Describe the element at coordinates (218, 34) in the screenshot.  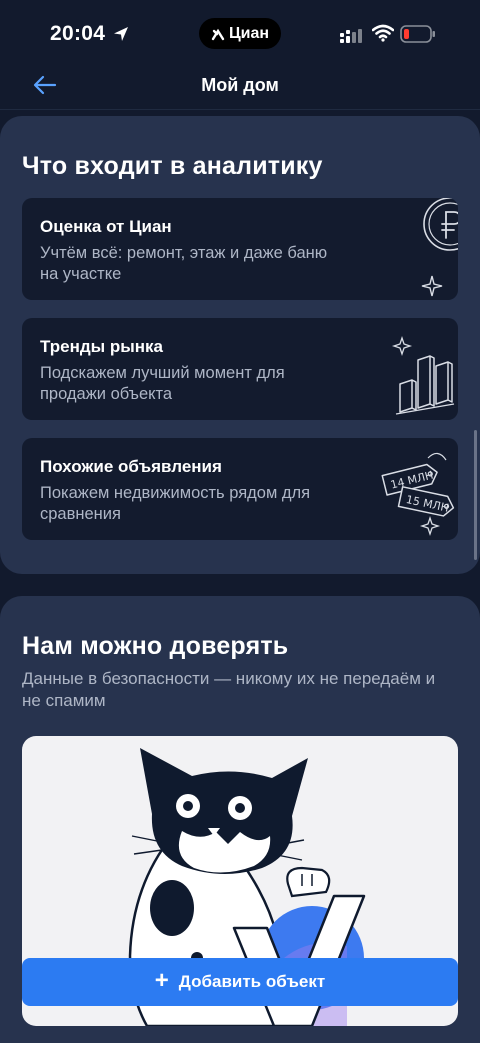
I see `cian-logo-icon` at that location.